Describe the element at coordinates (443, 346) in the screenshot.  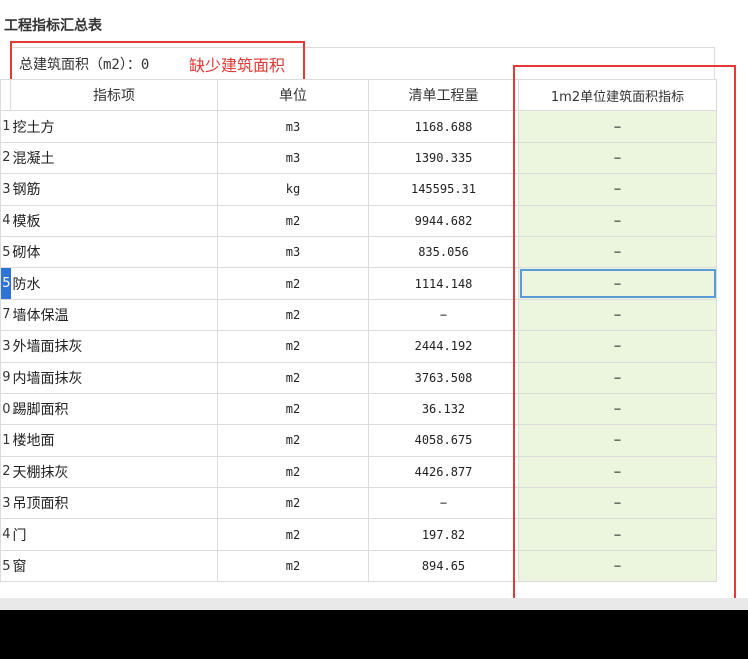
I see `quantity-cell: 2444.192` at that location.